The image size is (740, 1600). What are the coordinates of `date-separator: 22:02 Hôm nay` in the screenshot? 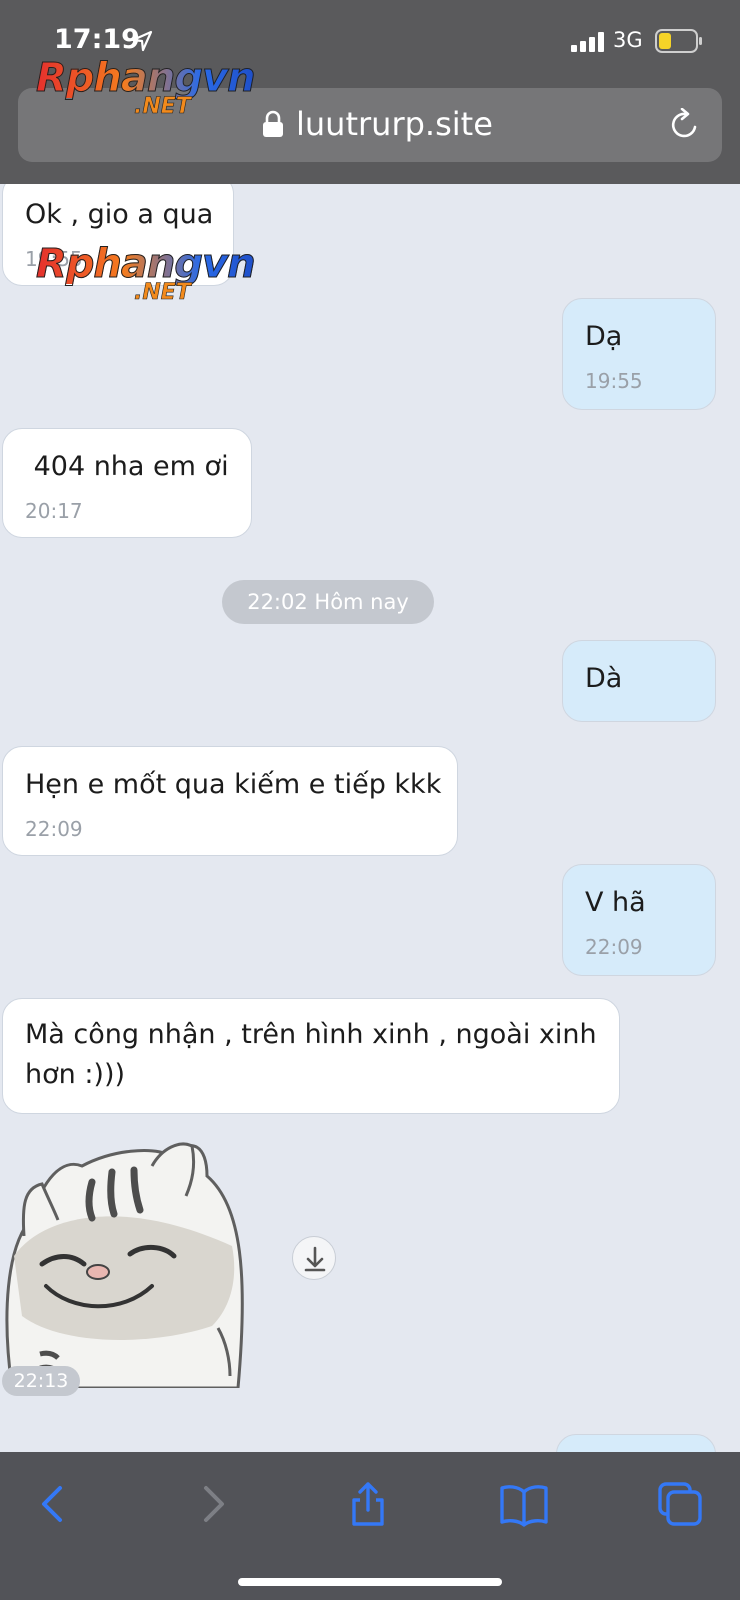 It's located at (328, 602).